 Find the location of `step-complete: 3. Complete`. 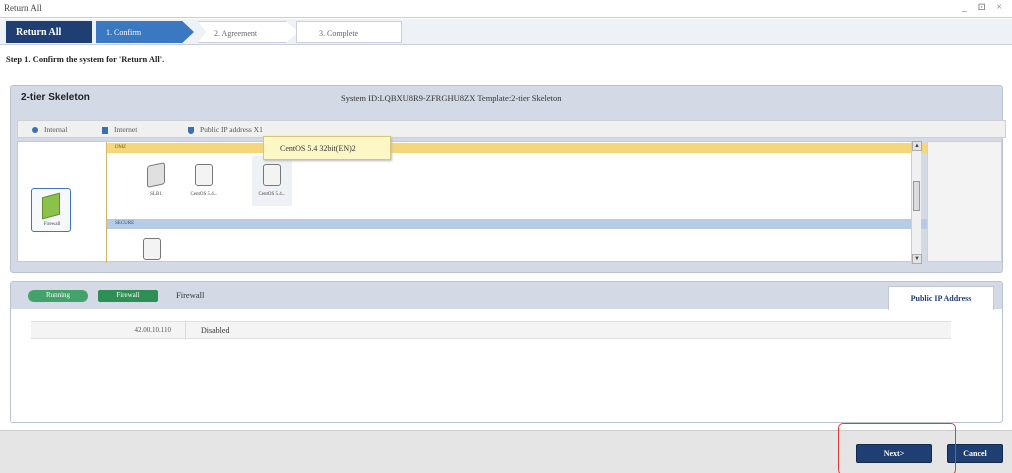

step-complete: 3. Complete is located at coordinates (349, 32).